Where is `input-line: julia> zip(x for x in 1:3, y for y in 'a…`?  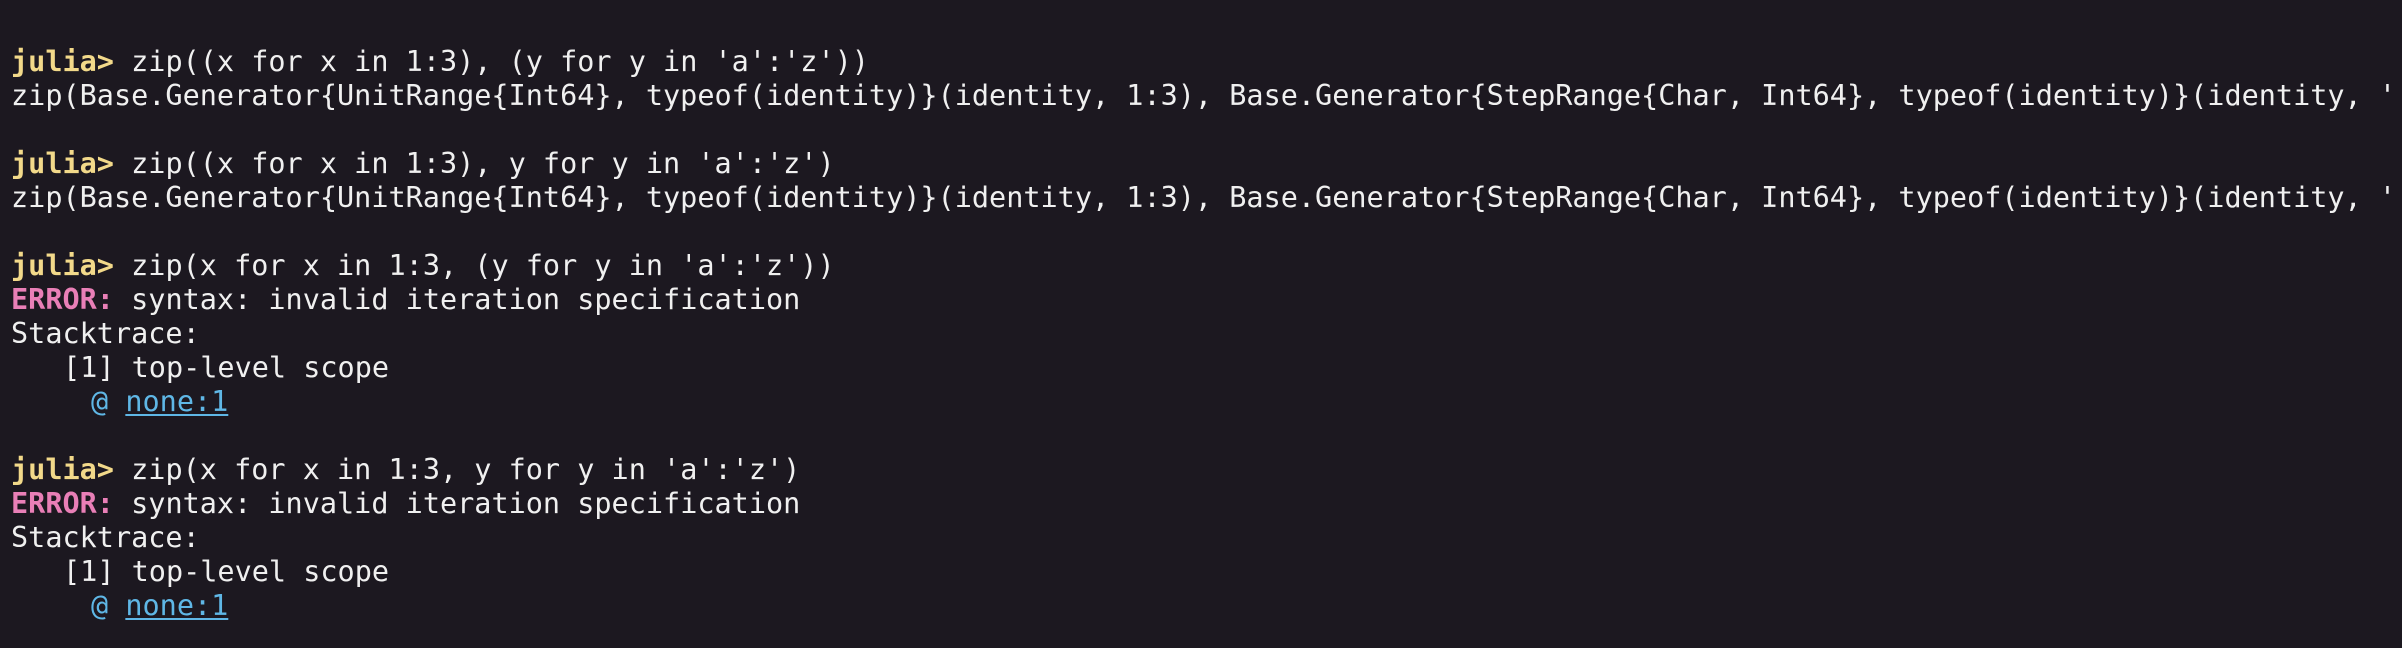 input-line: julia> zip(x for x in 1:3, y for y in 'a… is located at coordinates (1203, 470).